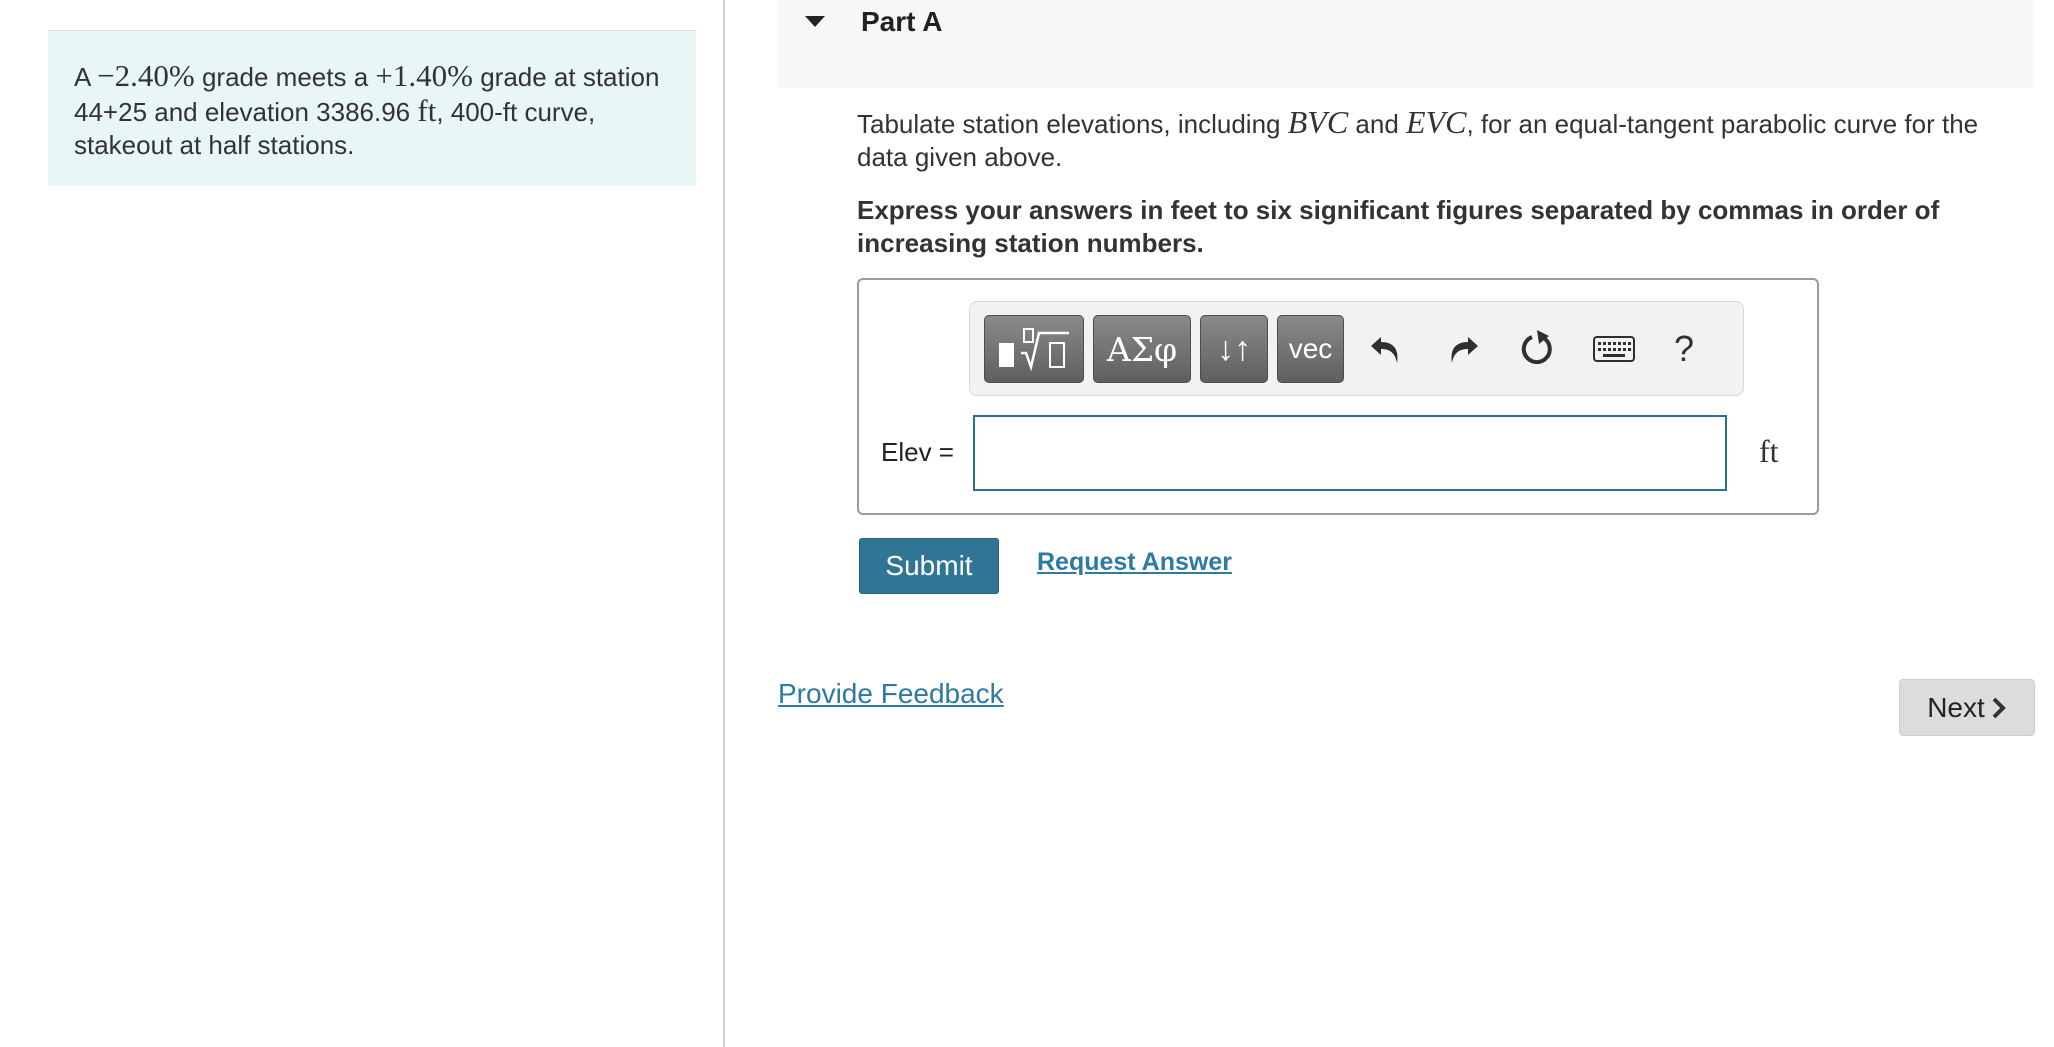  I want to click on redo-button, so click(1463, 349).